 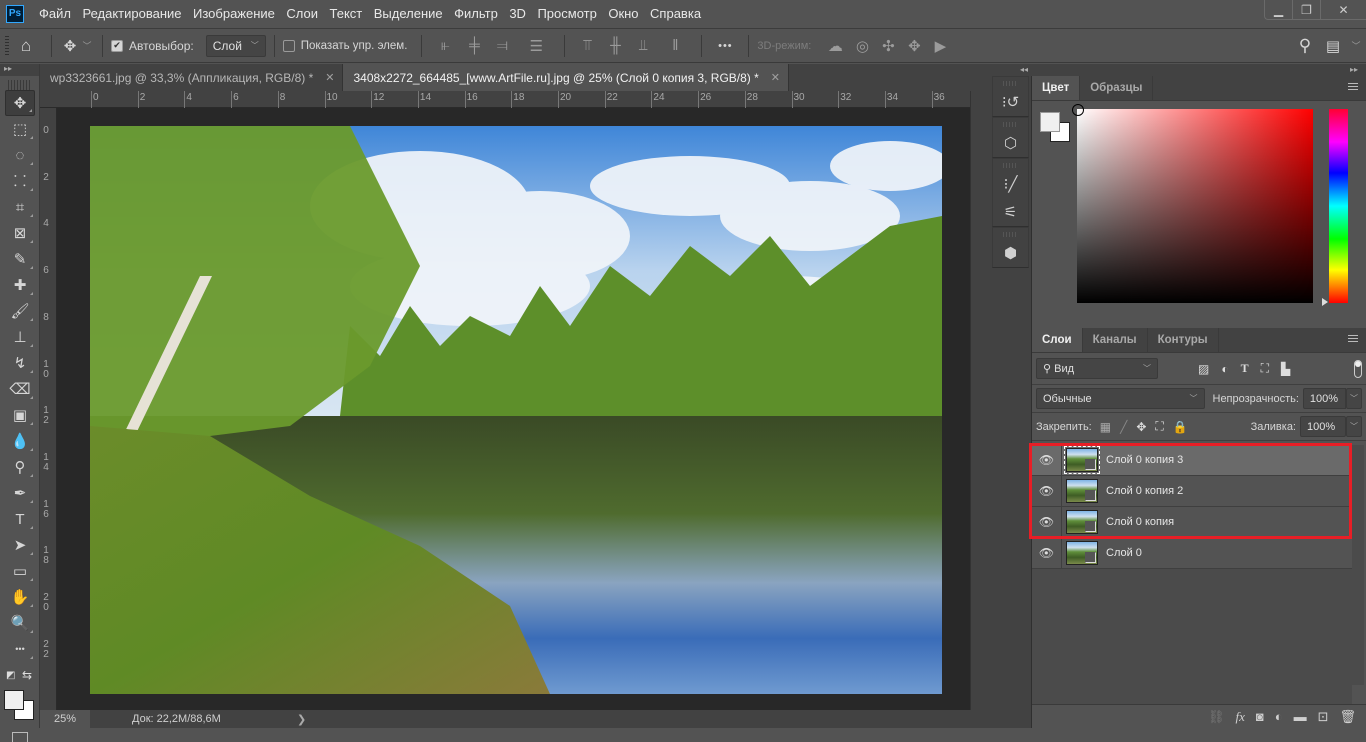 I want to click on menu-view: Просмотр, so click(x=566, y=13).